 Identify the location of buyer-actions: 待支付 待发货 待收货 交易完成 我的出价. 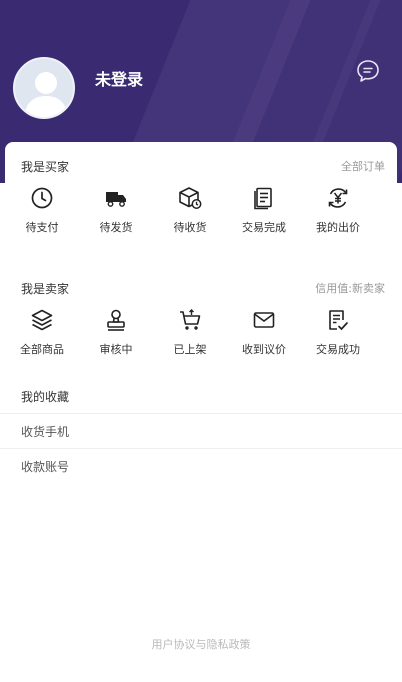
(201, 210).